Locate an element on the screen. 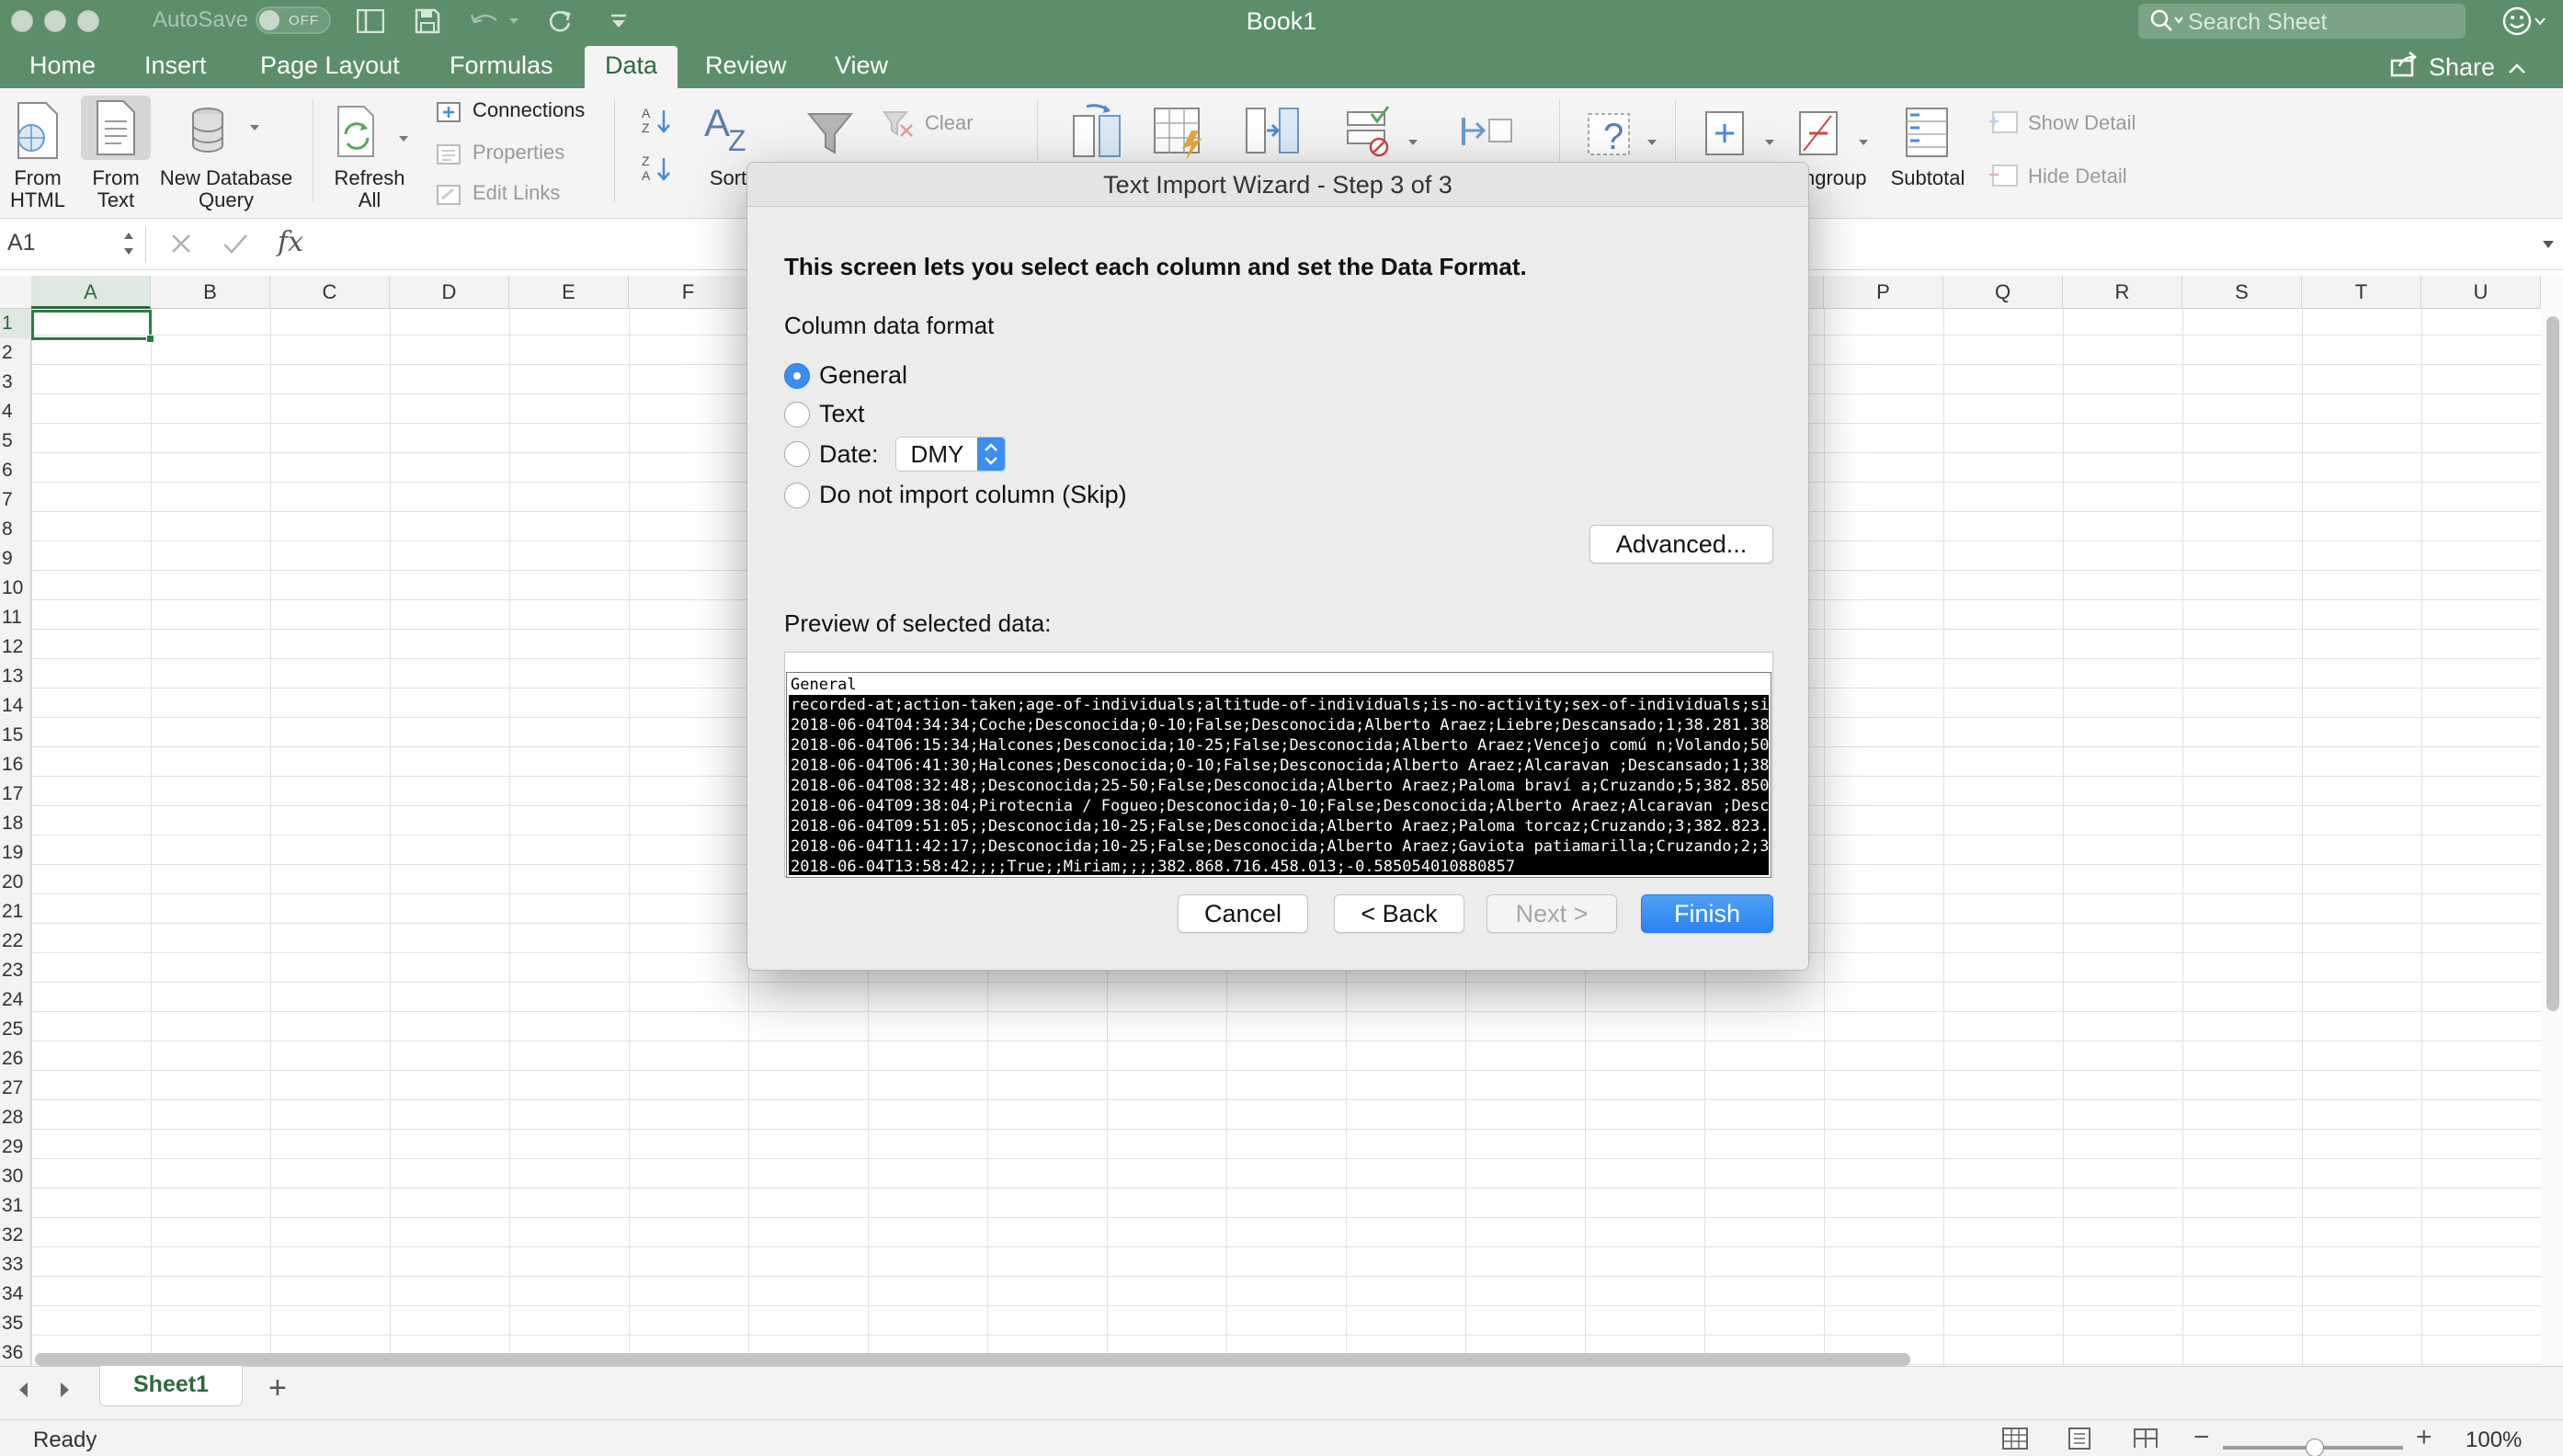 This screenshot has width=2563, height=1456. page-break-view-icon is located at coordinates (2145, 1441).